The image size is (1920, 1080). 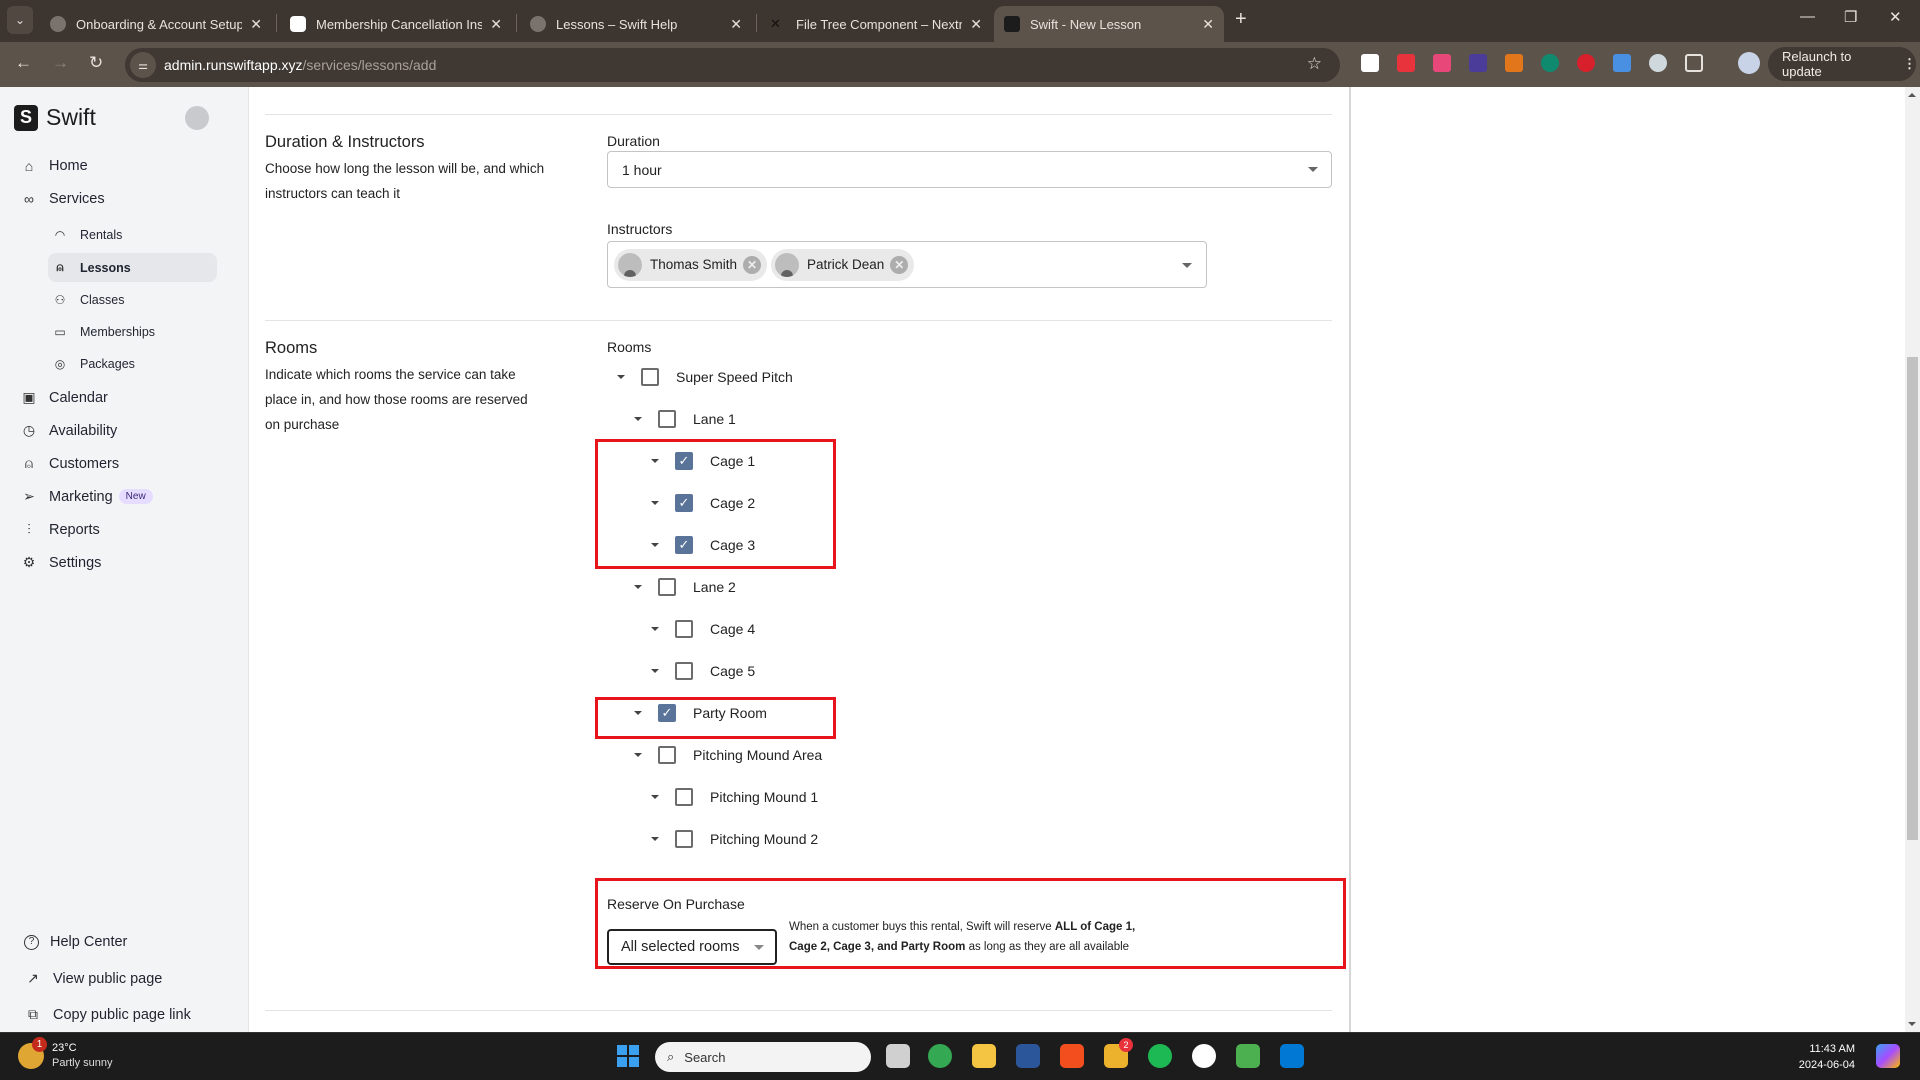 What do you see at coordinates (1912, 598) in the screenshot?
I see `scrollbar-thumb` at bounding box center [1912, 598].